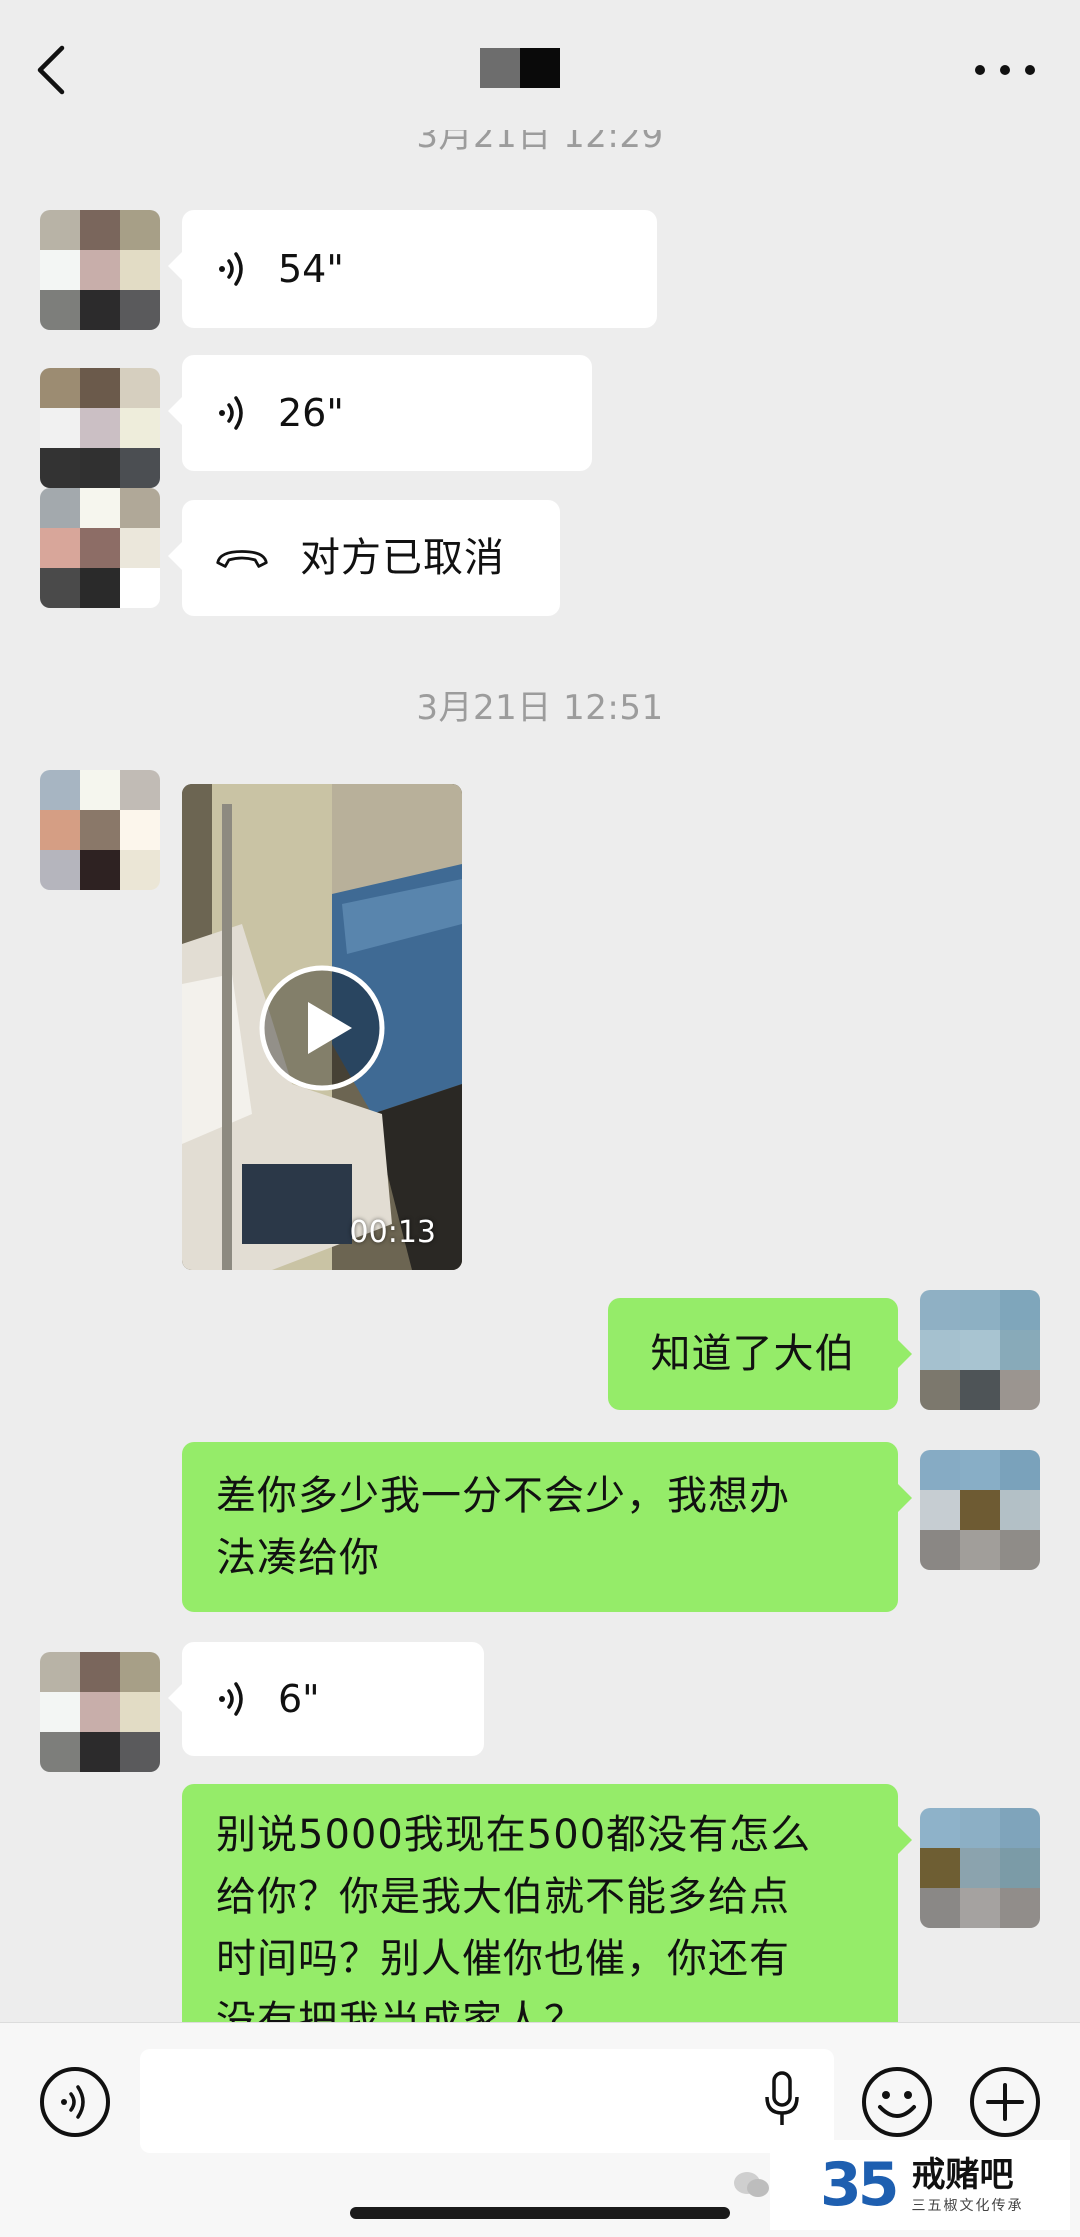  What do you see at coordinates (1005, 70) in the screenshot?
I see `more-dots-icon` at bounding box center [1005, 70].